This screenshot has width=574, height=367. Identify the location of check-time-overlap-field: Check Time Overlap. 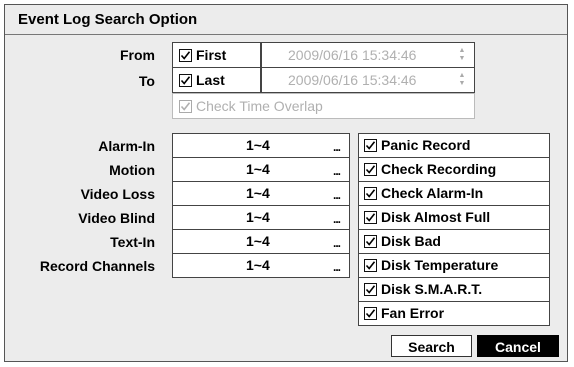
(323, 106).